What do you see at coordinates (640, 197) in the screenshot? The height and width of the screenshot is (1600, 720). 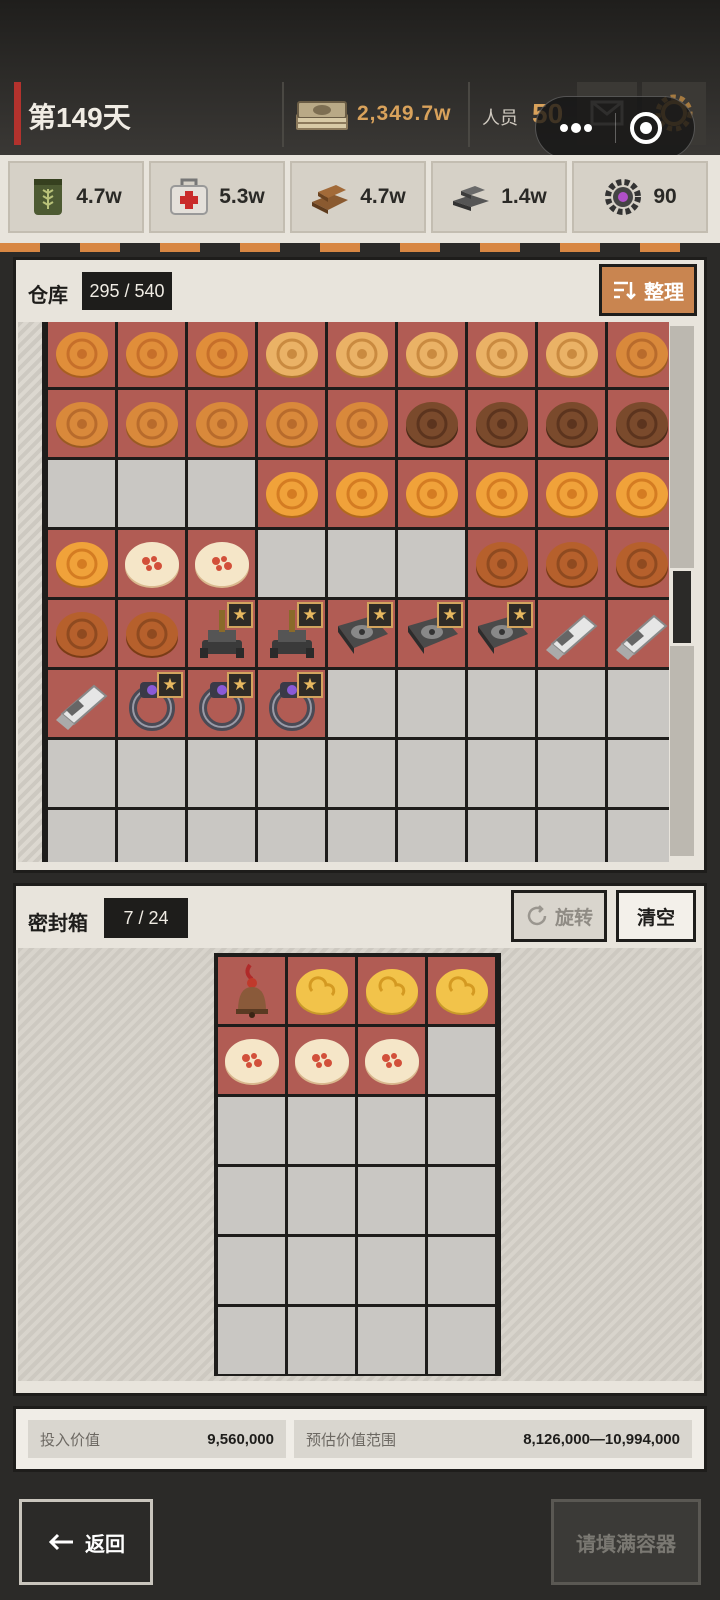 I see `resource-core: 90` at bounding box center [640, 197].